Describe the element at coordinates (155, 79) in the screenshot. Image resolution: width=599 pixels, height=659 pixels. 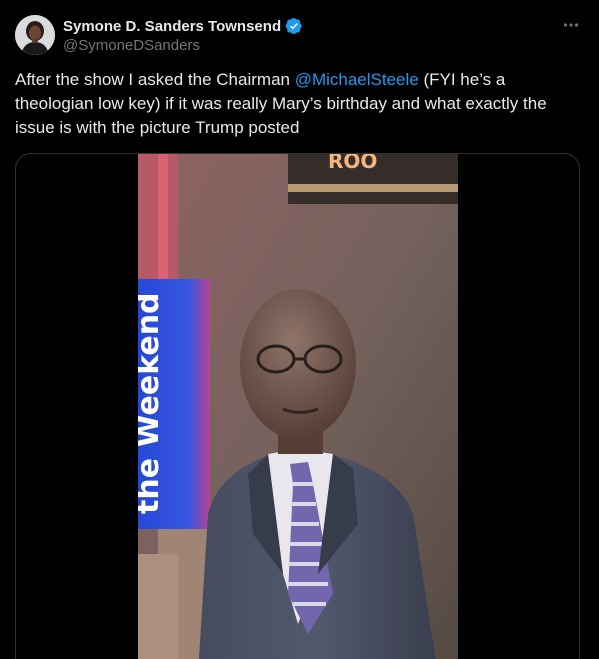
I see `tweet-text-before: After the show I asked the Chairman` at that location.